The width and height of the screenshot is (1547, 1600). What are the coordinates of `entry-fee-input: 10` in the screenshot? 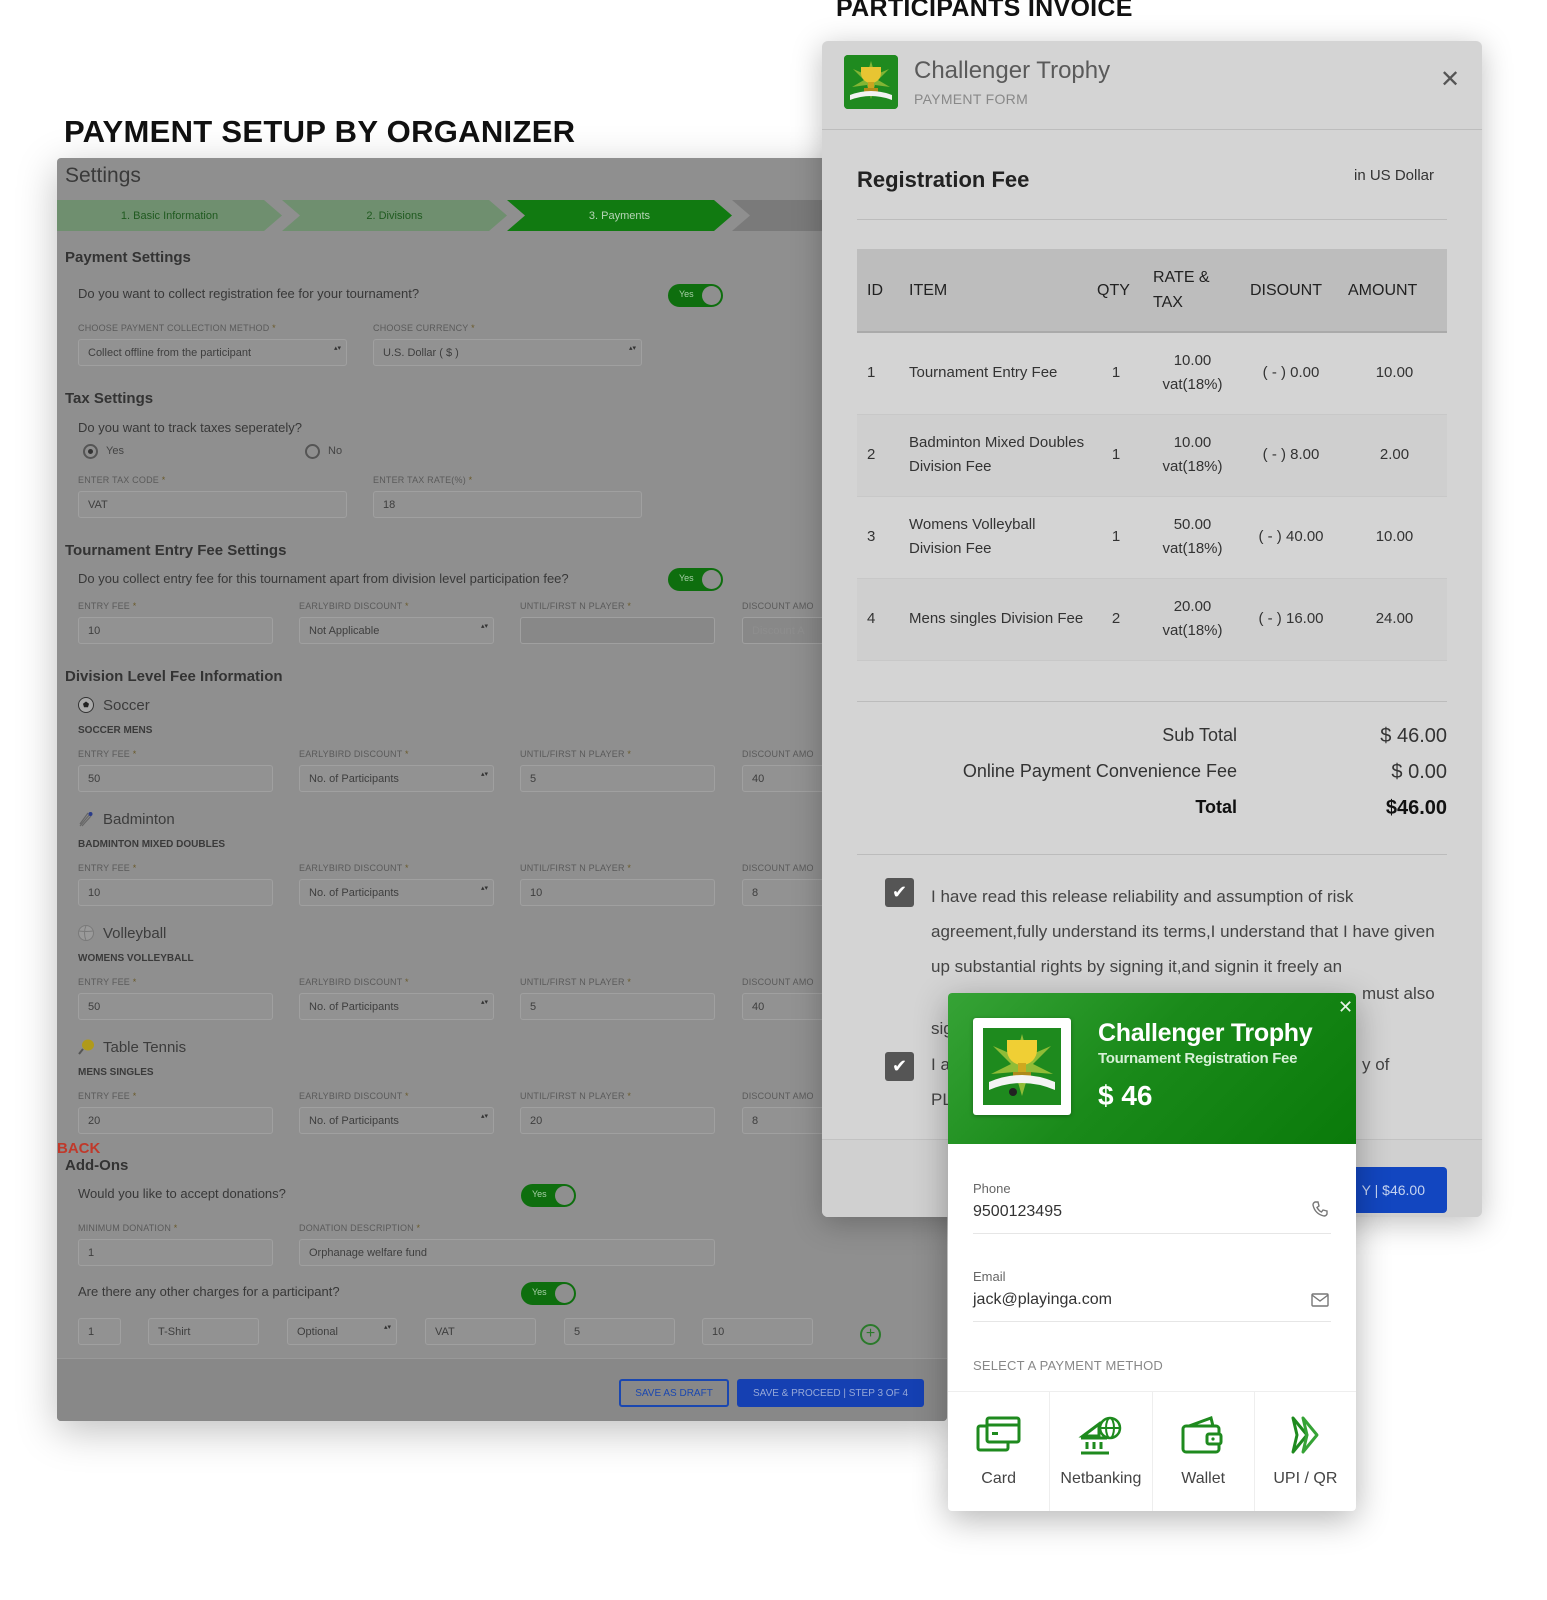 It's located at (175, 630).